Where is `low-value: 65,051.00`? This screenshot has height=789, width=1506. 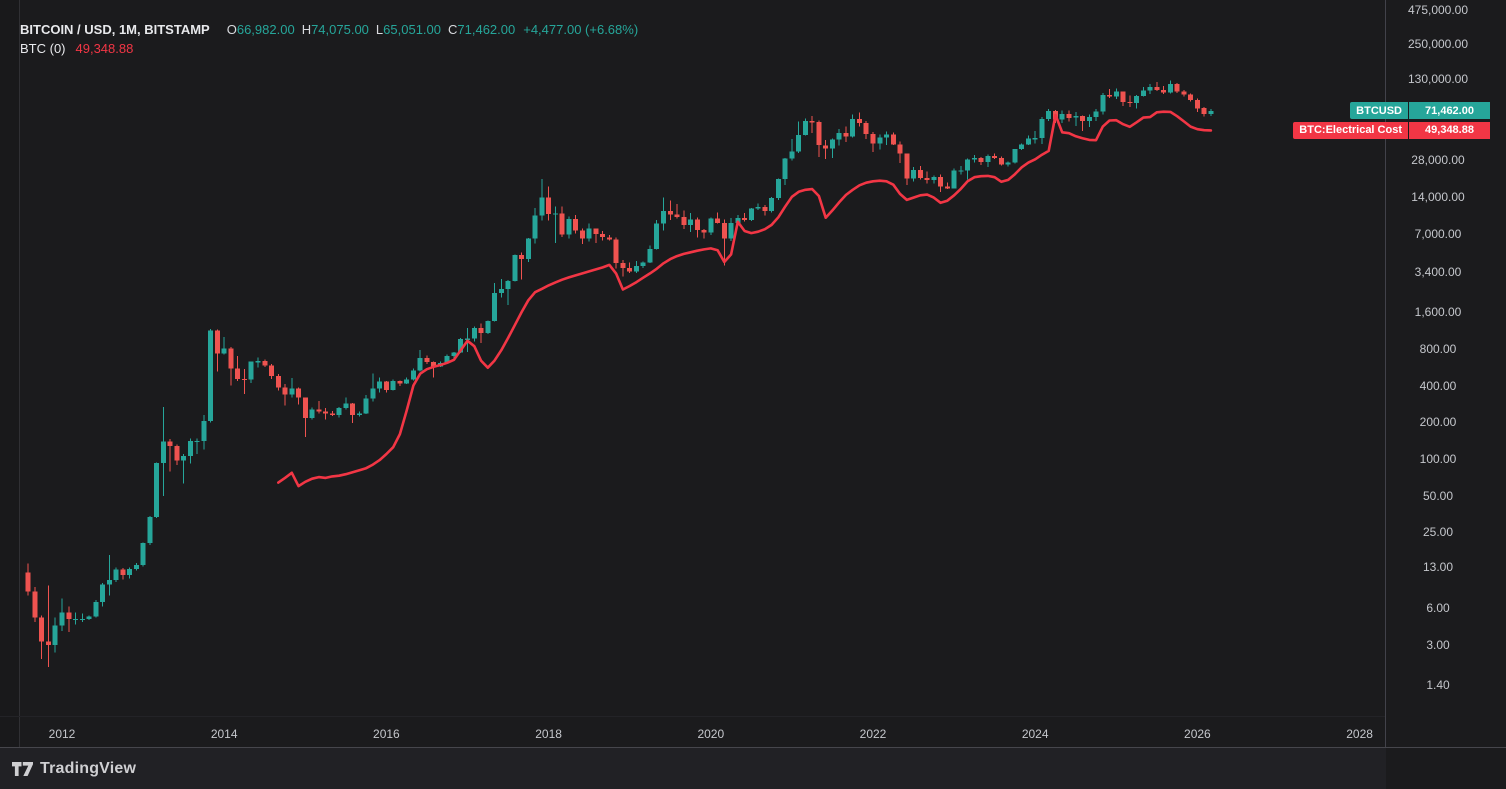
low-value: 65,051.00 is located at coordinates (412, 29).